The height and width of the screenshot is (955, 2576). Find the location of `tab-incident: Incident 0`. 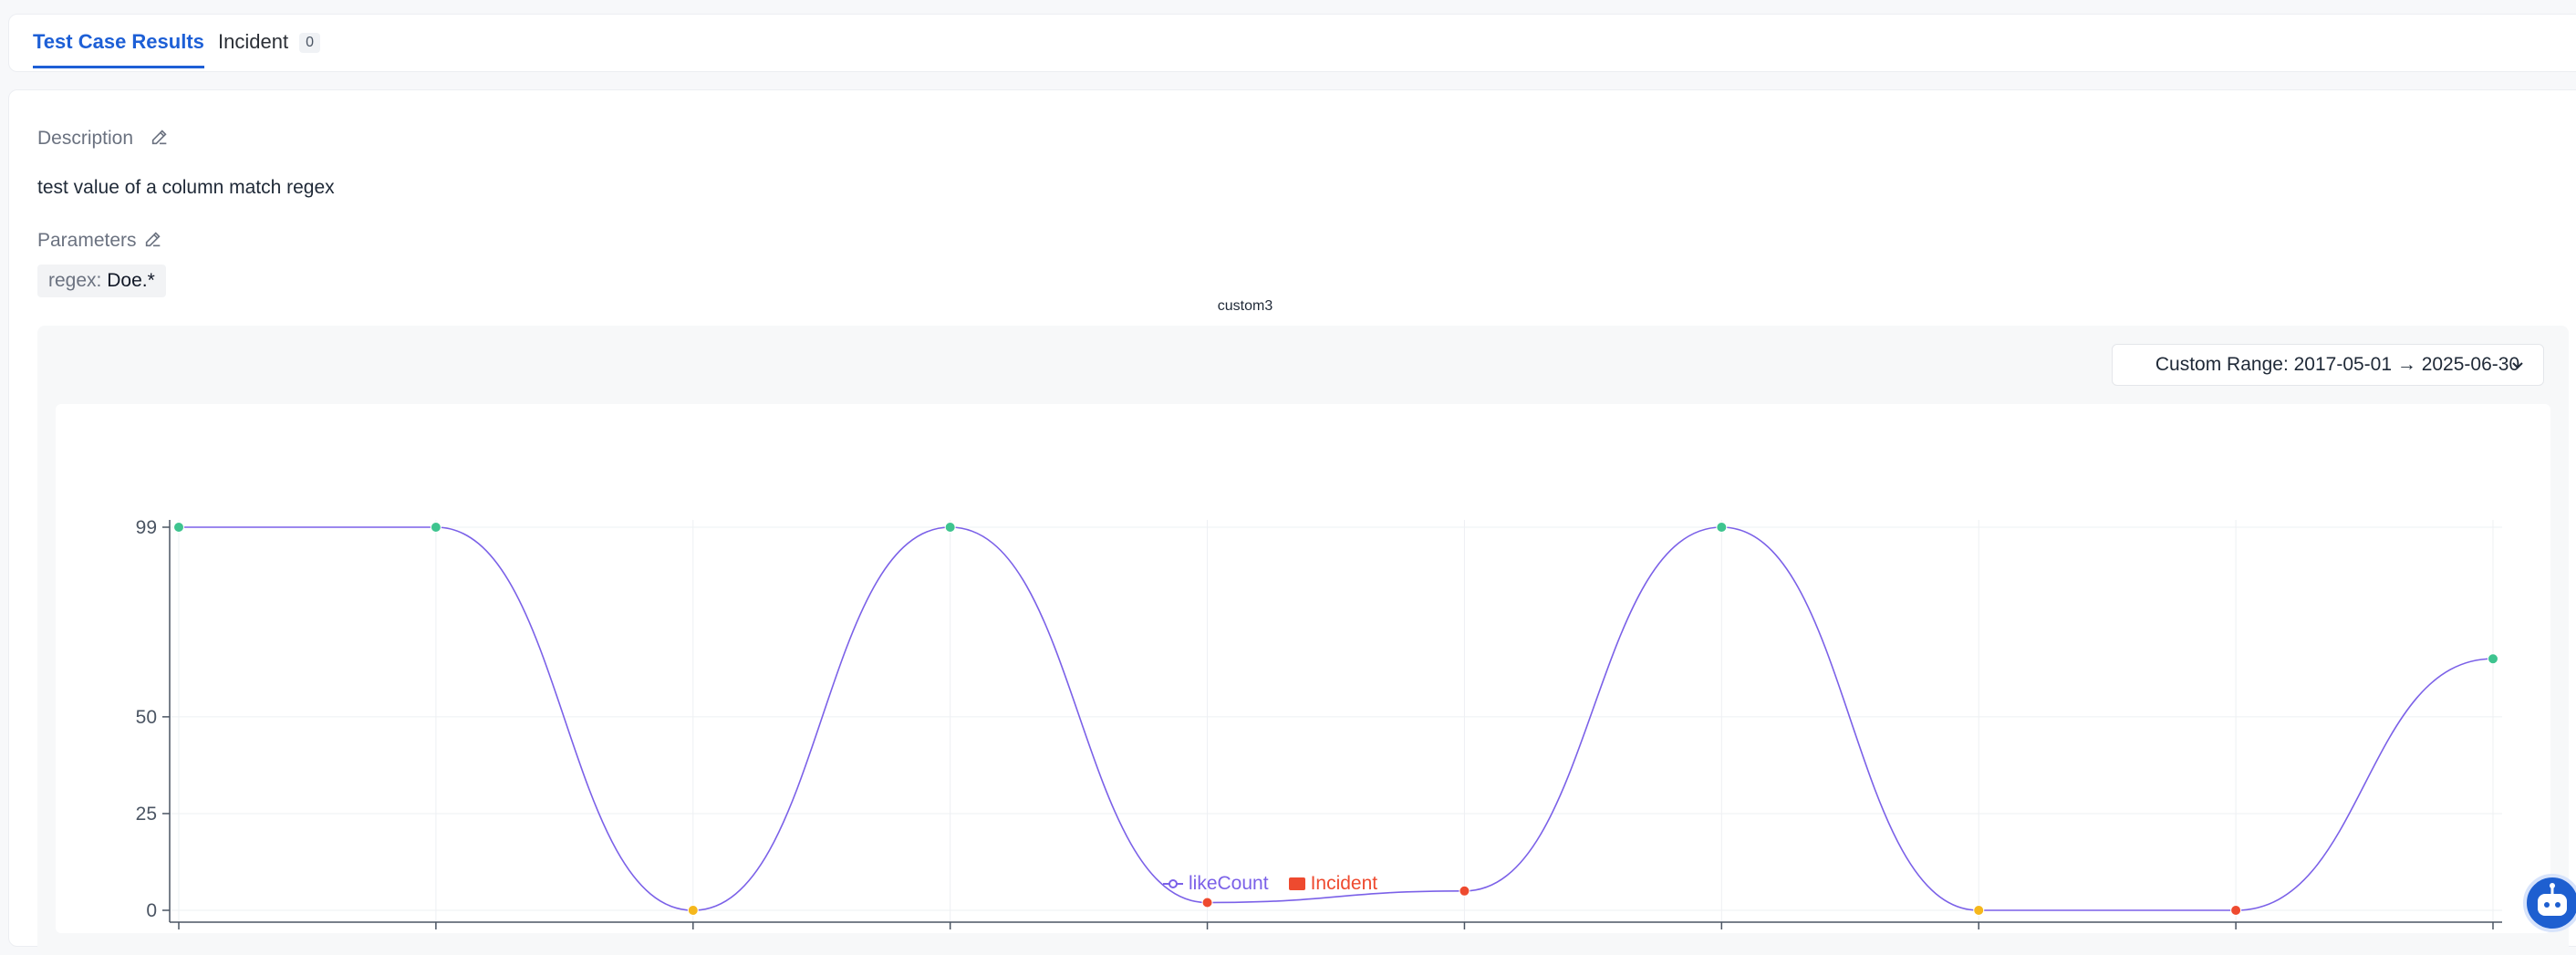

tab-incident: Incident 0 is located at coordinates (269, 49).